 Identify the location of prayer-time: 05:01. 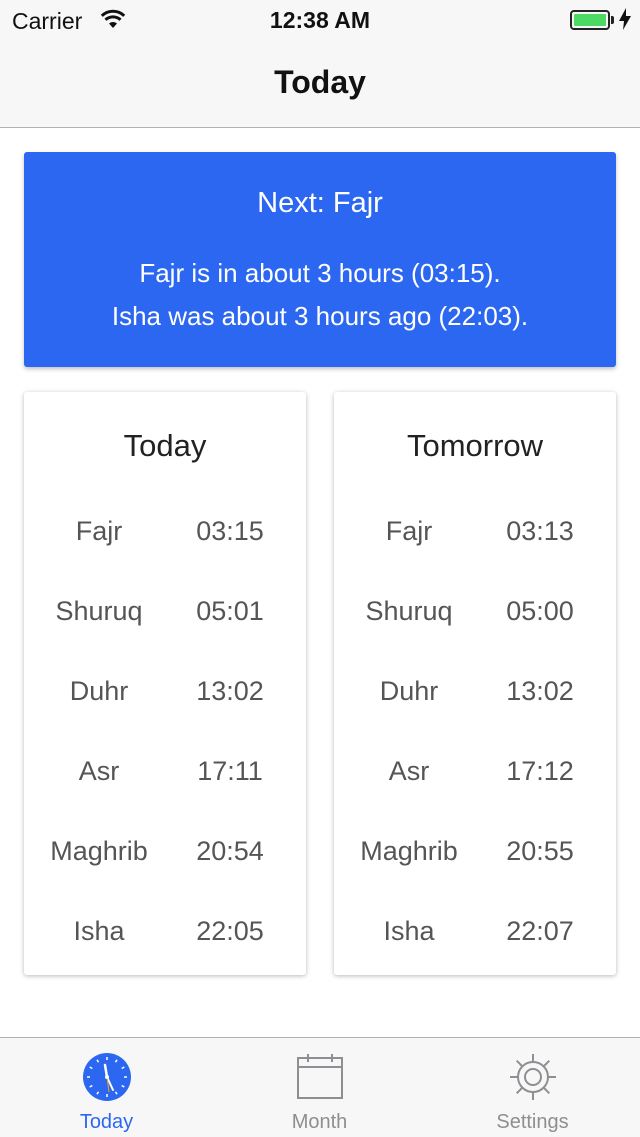
(230, 611).